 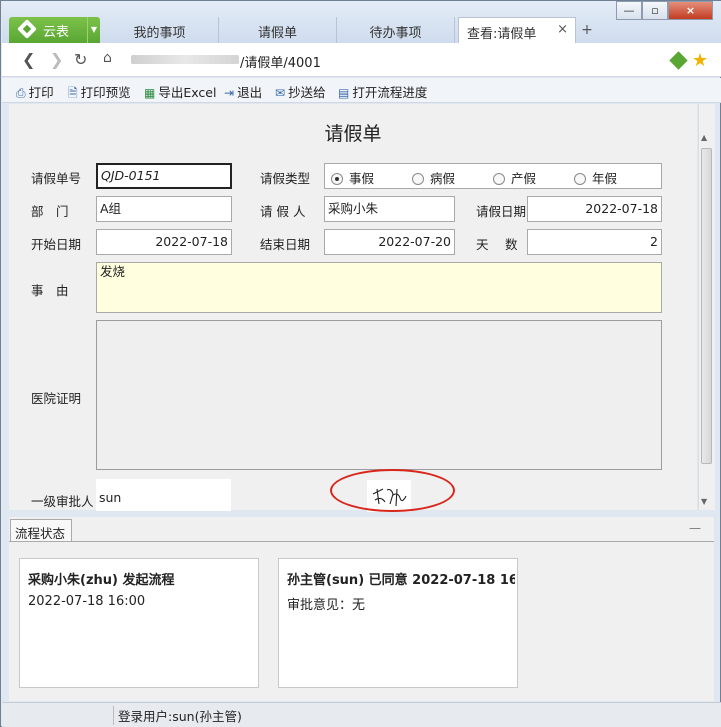 I want to click on navigation-bar: ❮ ❯ ↻ ⌂ /请假单/4001 ★, so click(x=361, y=60).